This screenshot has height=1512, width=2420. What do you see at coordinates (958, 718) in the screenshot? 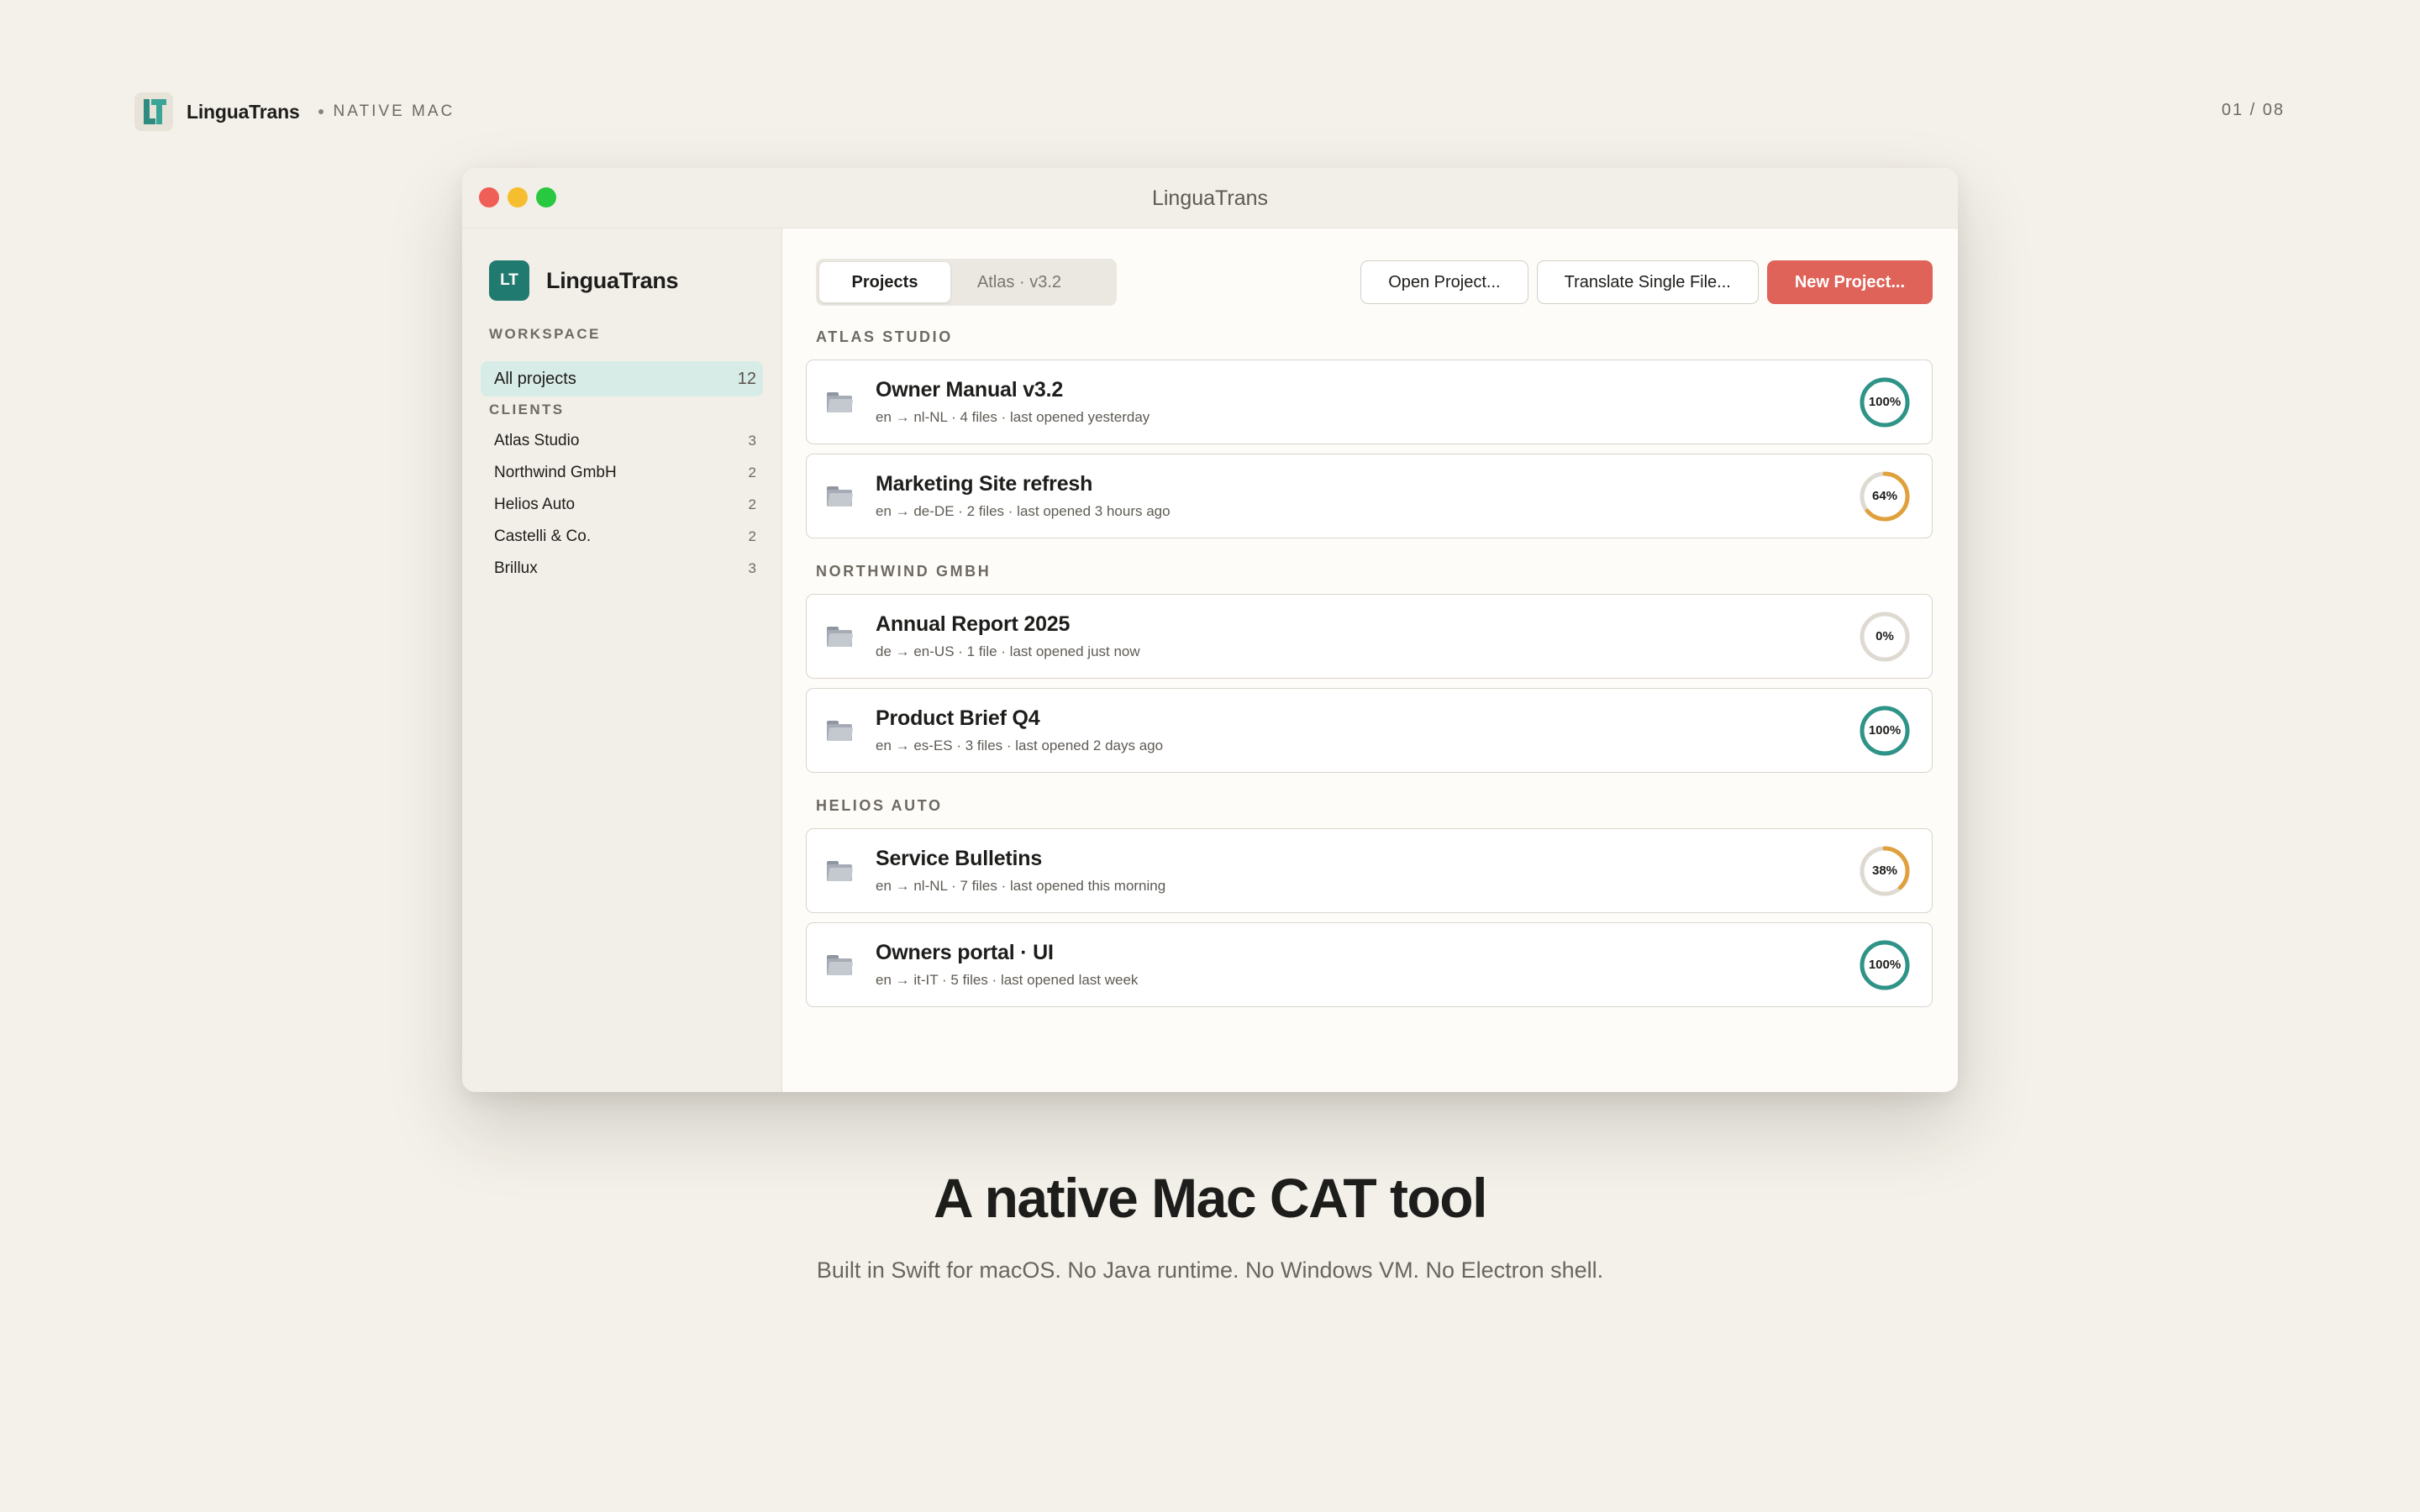
I see `project-title: Product Brief Q4` at bounding box center [958, 718].